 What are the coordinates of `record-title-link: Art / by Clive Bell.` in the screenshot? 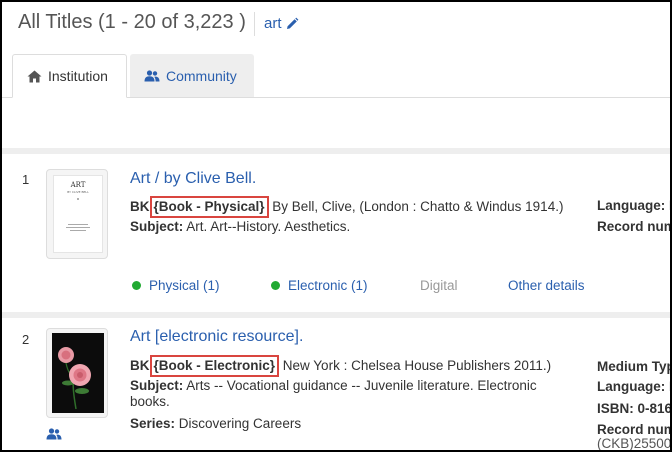 It's located at (193, 179).